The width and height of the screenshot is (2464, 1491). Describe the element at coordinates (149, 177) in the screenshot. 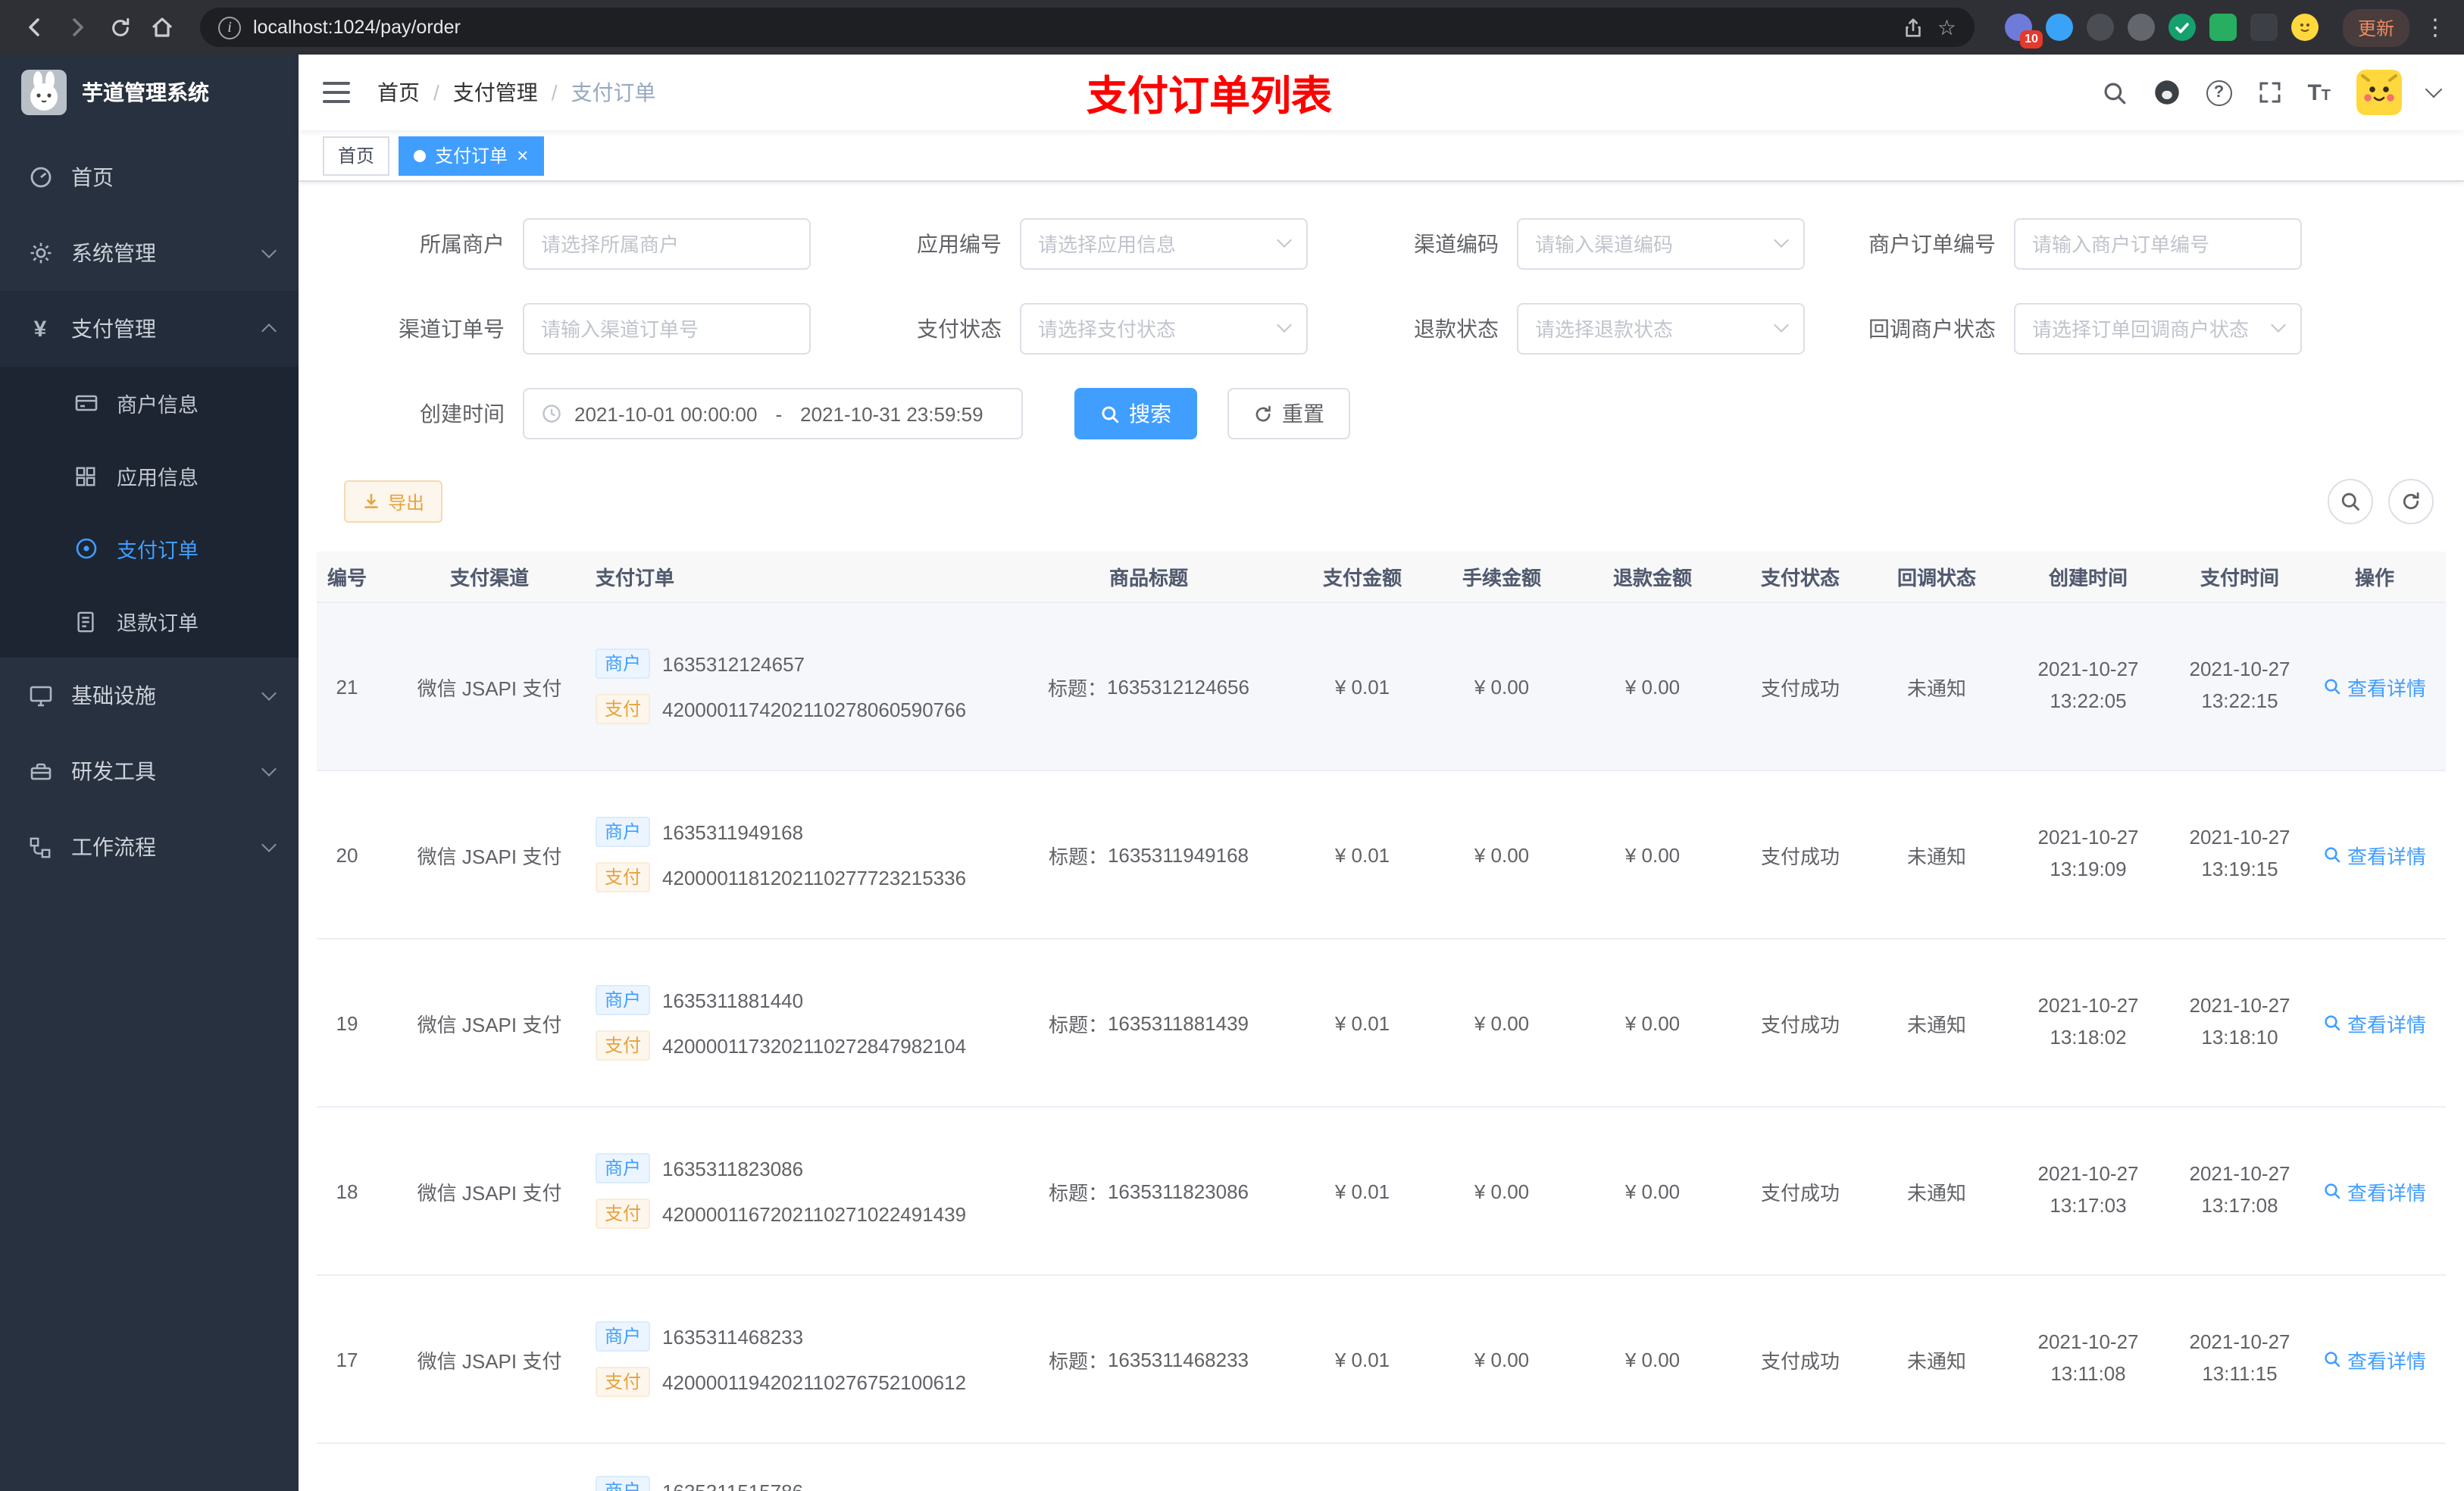

I see `sidebar-item-home: 首页` at that location.